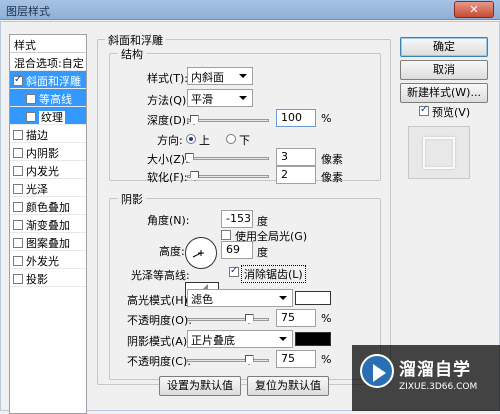 This screenshot has width=500, height=414. What do you see at coordinates (207, 77) in the screenshot?
I see `bevel-style-value: 内斜面` at bounding box center [207, 77].